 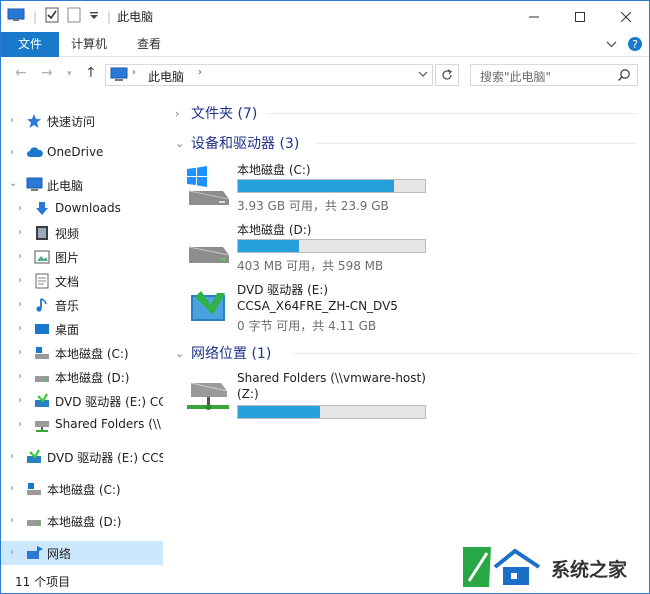 What do you see at coordinates (624, 76) in the screenshot?
I see `search-icon` at bounding box center [624, 76].